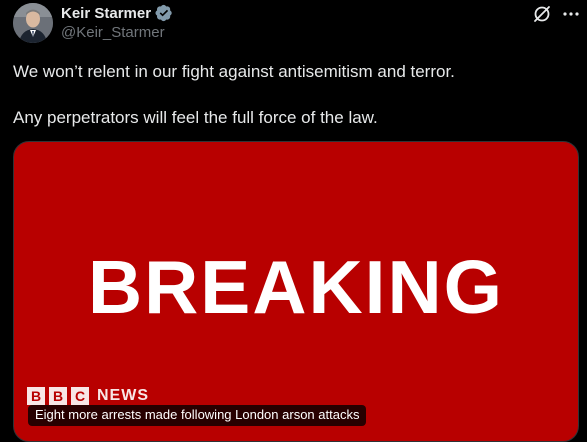 The width and height of the screenshot is (587, 442). I want to click on author-display-name: Keir Starmer, so click(106, 13).